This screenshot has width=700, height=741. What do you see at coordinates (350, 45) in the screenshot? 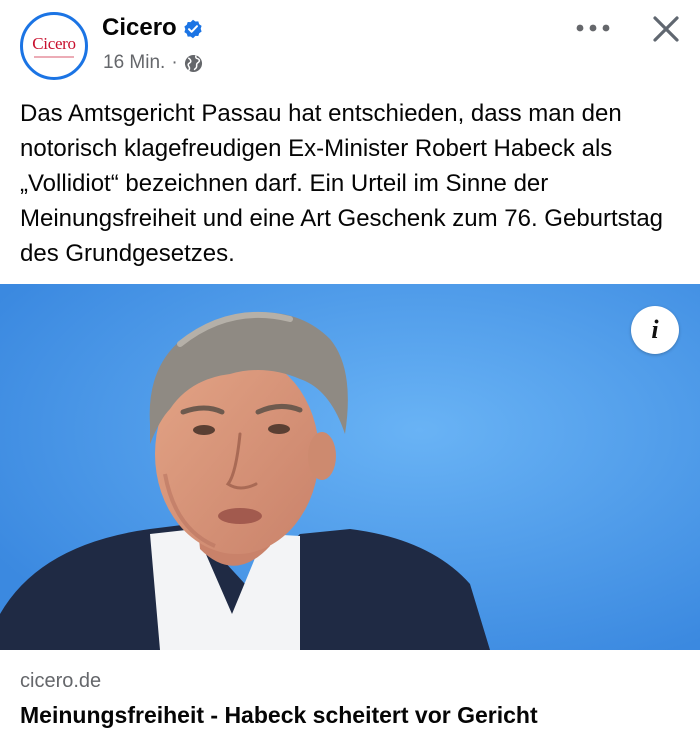
I see `post-header: Cicero Cicero 16 Min. ·` at bounding box center [350, 45].